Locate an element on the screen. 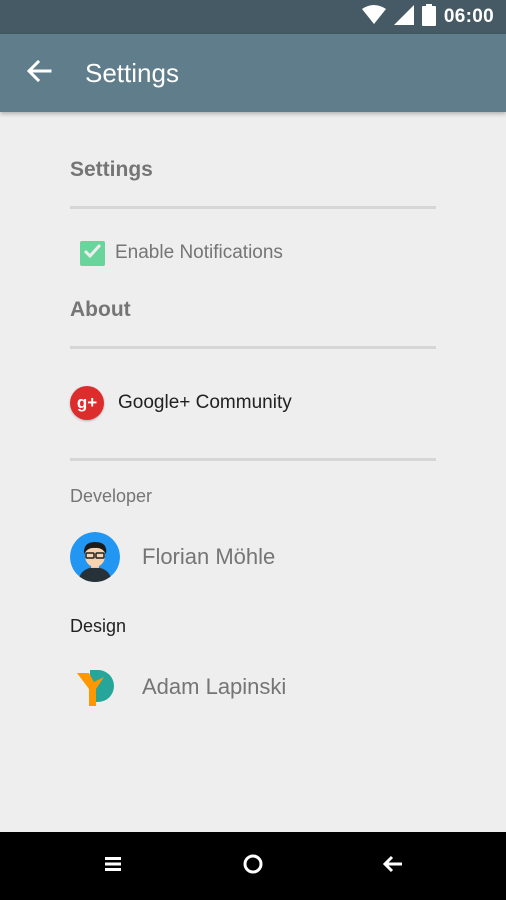 This screenshot has height=900, width=506. google-plus-community-label: Google+ Community is located at coordinates (205, 402).